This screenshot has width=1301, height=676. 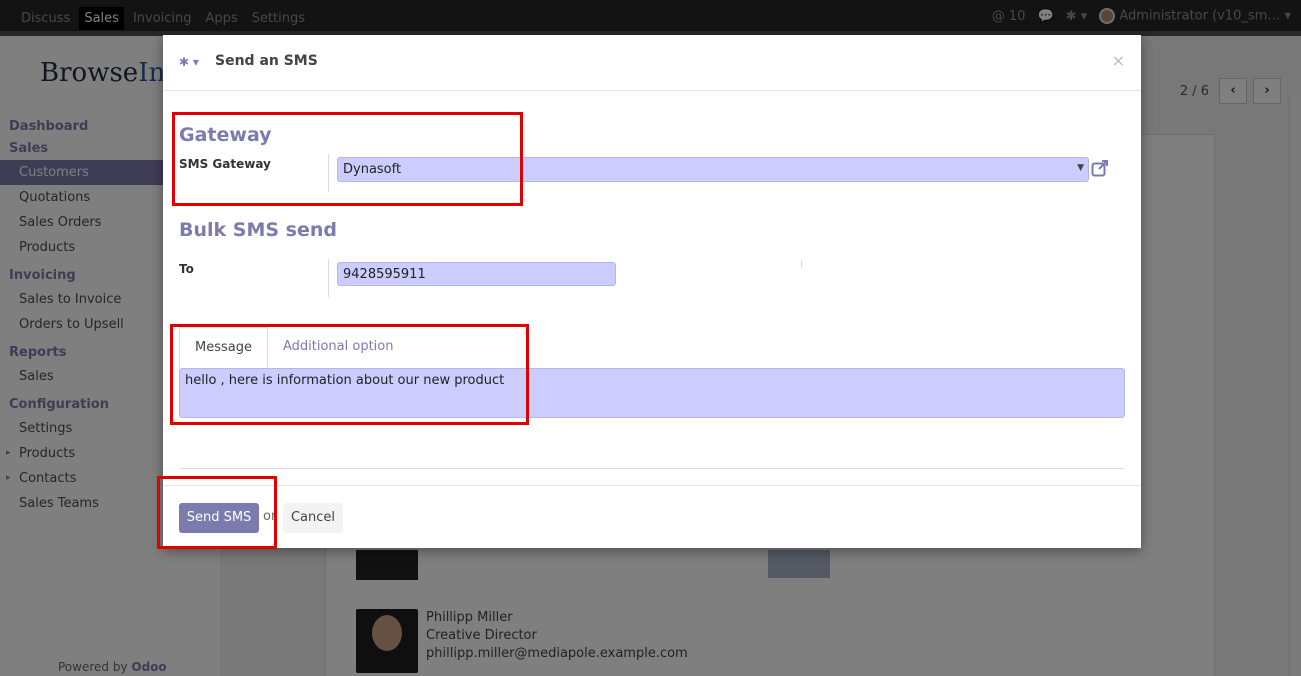 I want to click on chevron-down-icon: ▼, so click(x=1080, y=168).